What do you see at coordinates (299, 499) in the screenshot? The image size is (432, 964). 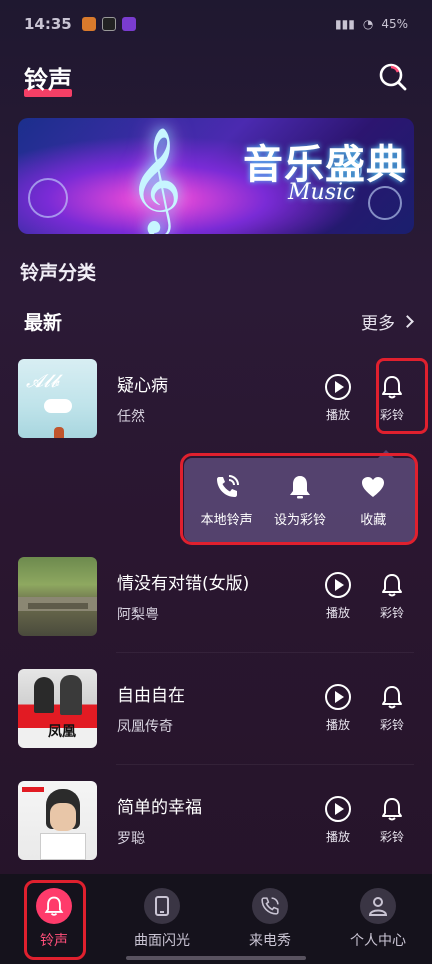 I see `popup-highlight` at bounding box center [299, 499].